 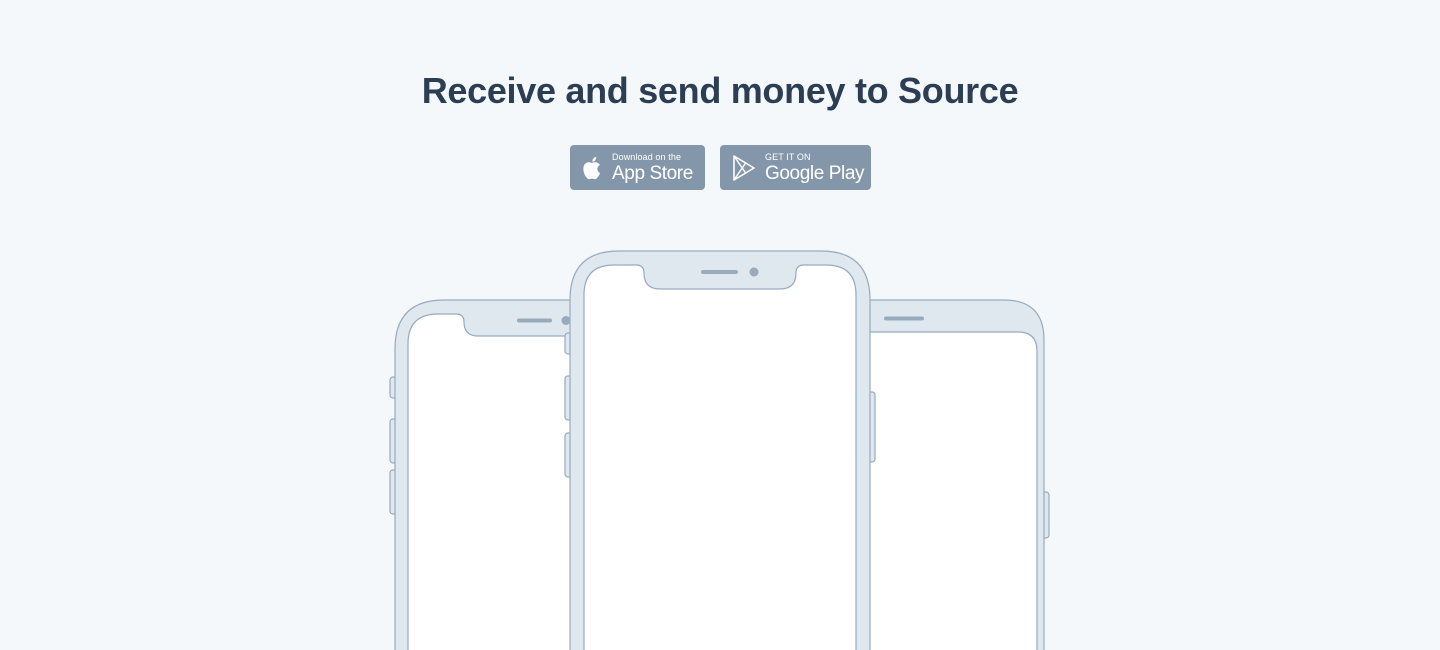 I want to click on app-store-button: Download on the App Store, so click(x=637, y=167).